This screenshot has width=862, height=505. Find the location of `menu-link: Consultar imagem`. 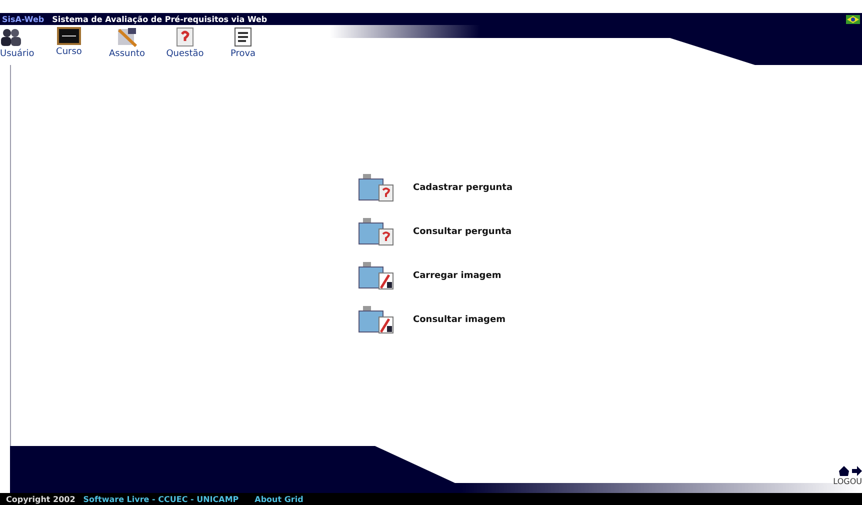

menu-link: Consultar imagem is located at coordinates (435, 320).